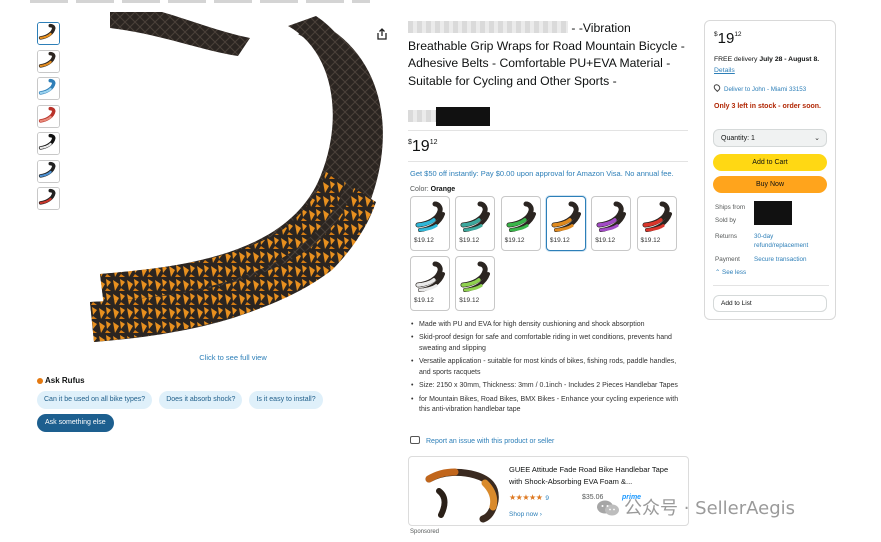  I want to click on sponsored-rating: ★★★★★ 9, so click(529, 497).